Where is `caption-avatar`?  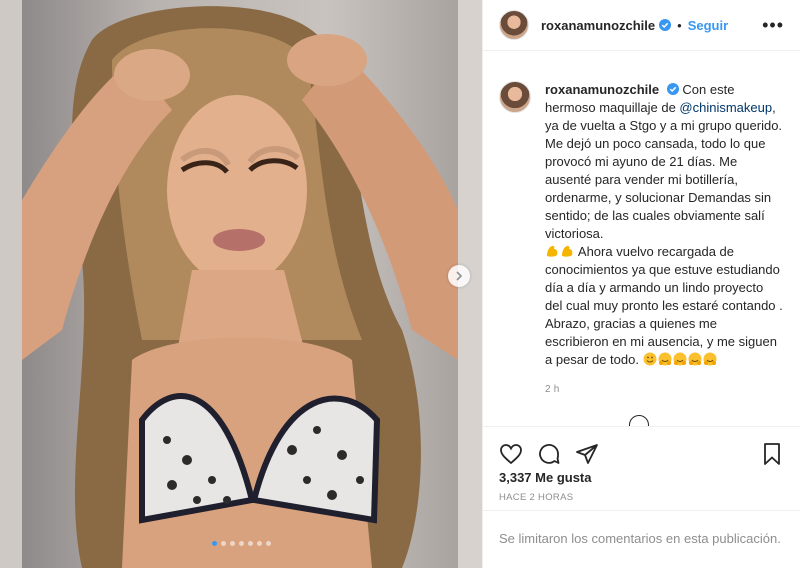
caption-avatar is located at coordinates (515, 97).